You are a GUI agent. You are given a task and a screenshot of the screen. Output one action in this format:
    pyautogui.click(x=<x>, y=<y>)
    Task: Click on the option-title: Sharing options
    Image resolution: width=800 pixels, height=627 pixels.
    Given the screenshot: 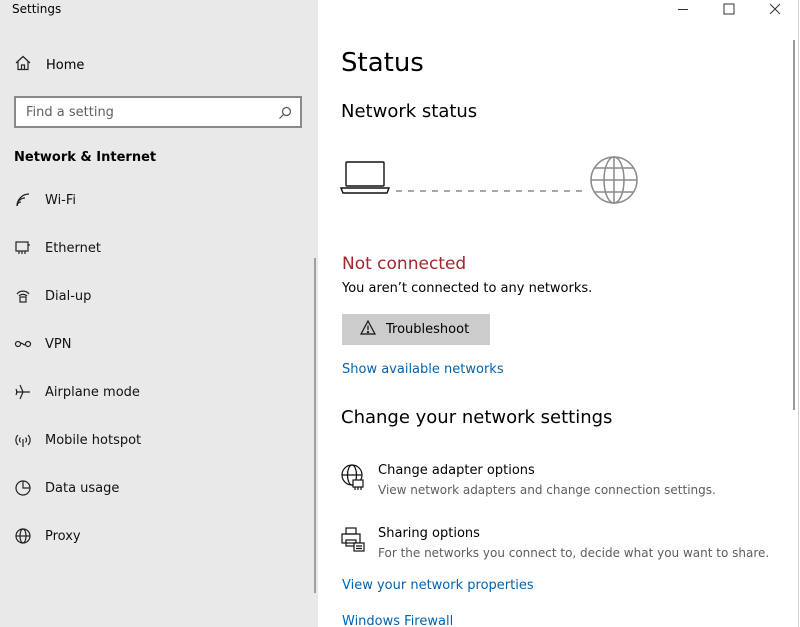 What is the action you would take?
    pyautogui.click(x=429, y=533)
    